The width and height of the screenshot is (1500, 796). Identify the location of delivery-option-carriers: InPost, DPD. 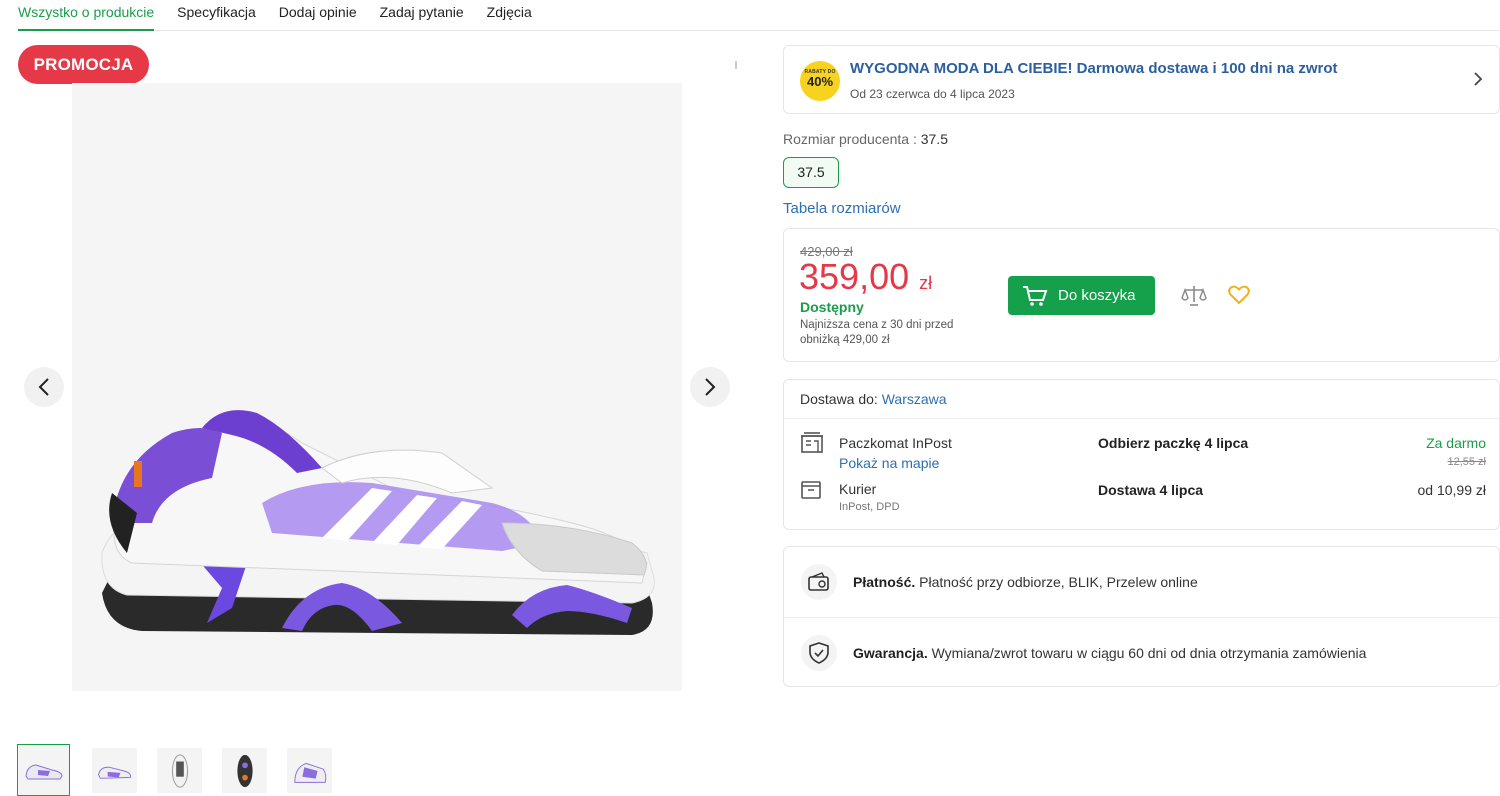
(869, 507).